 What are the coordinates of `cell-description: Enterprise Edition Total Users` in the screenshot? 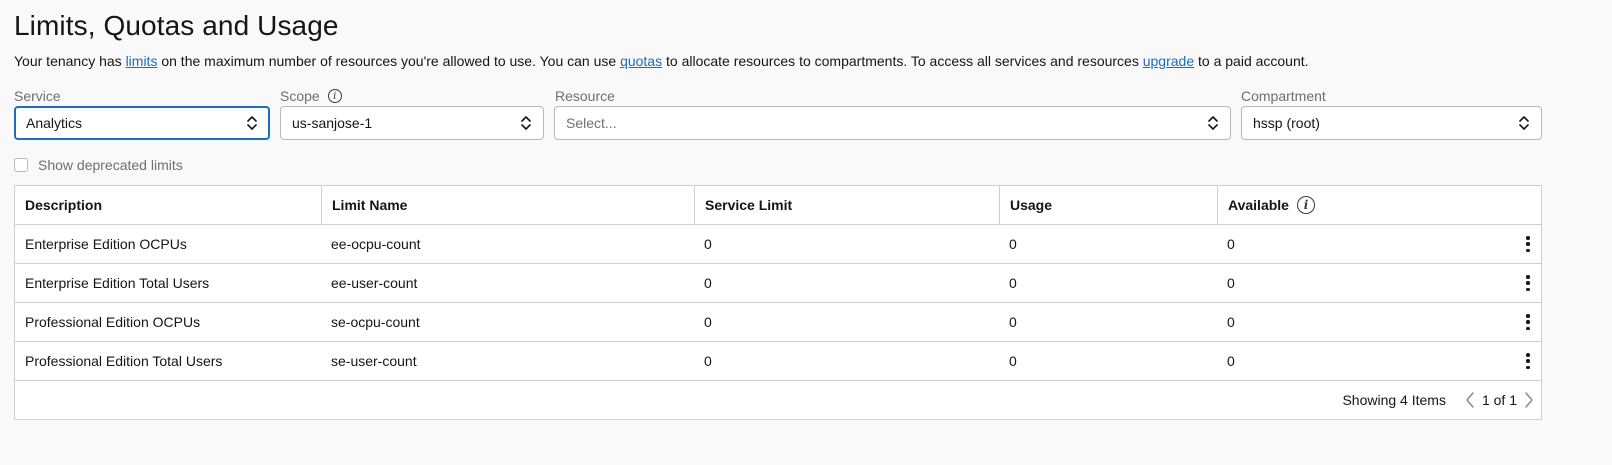 It's located at (117, 283).